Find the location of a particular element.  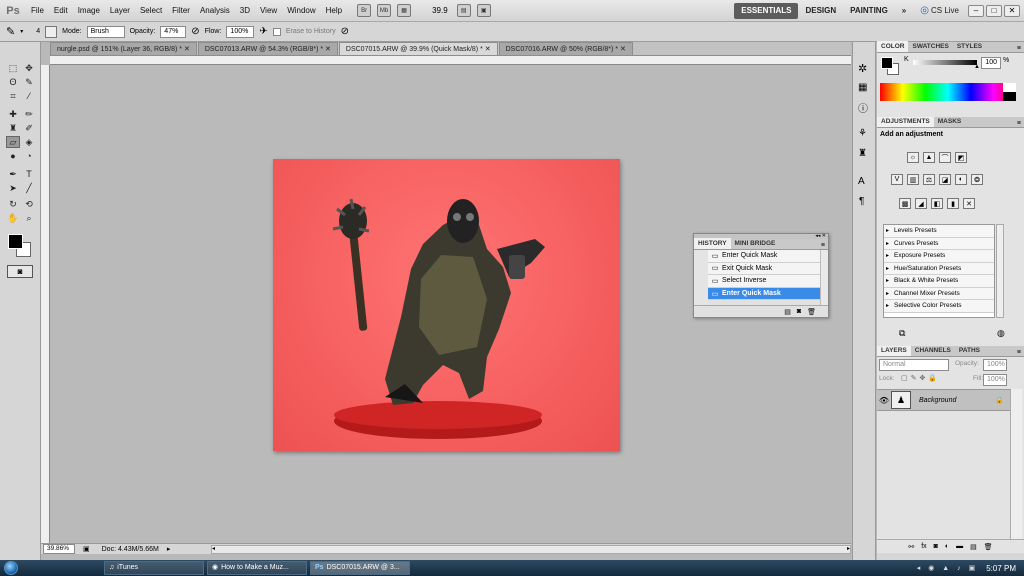

mode-select: Brush is located at coordinates (105, 31).